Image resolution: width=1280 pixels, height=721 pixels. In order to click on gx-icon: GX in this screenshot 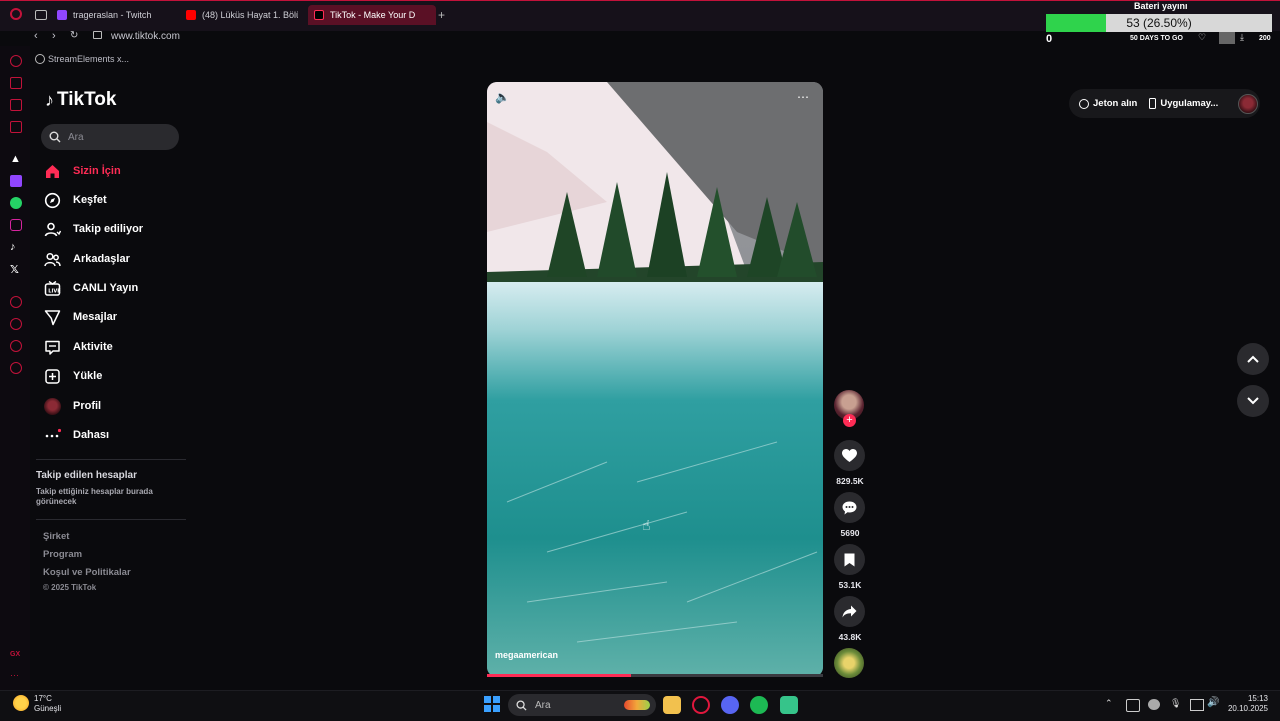, I will do `click(16, 657)`.